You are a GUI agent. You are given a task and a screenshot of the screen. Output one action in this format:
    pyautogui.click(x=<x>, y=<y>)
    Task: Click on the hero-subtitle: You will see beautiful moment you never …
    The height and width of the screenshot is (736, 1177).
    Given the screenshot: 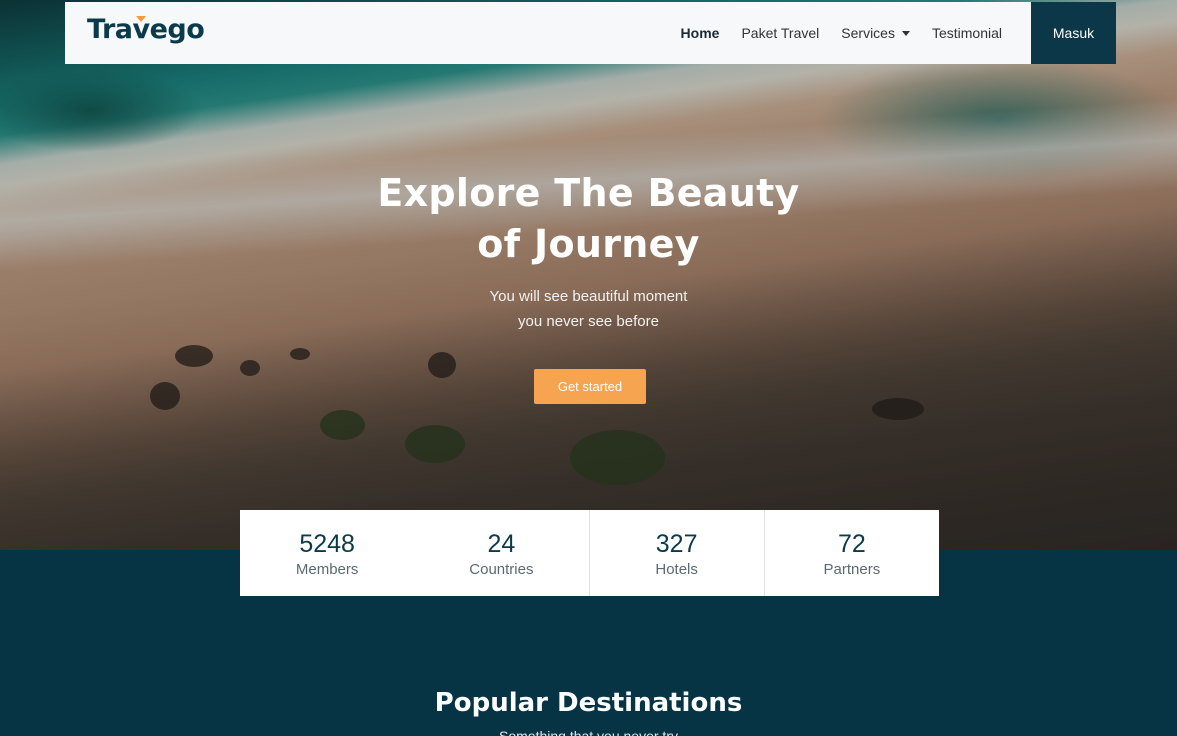 What is the action you would take?
    pyautogui.click(x=588, y=309)
    